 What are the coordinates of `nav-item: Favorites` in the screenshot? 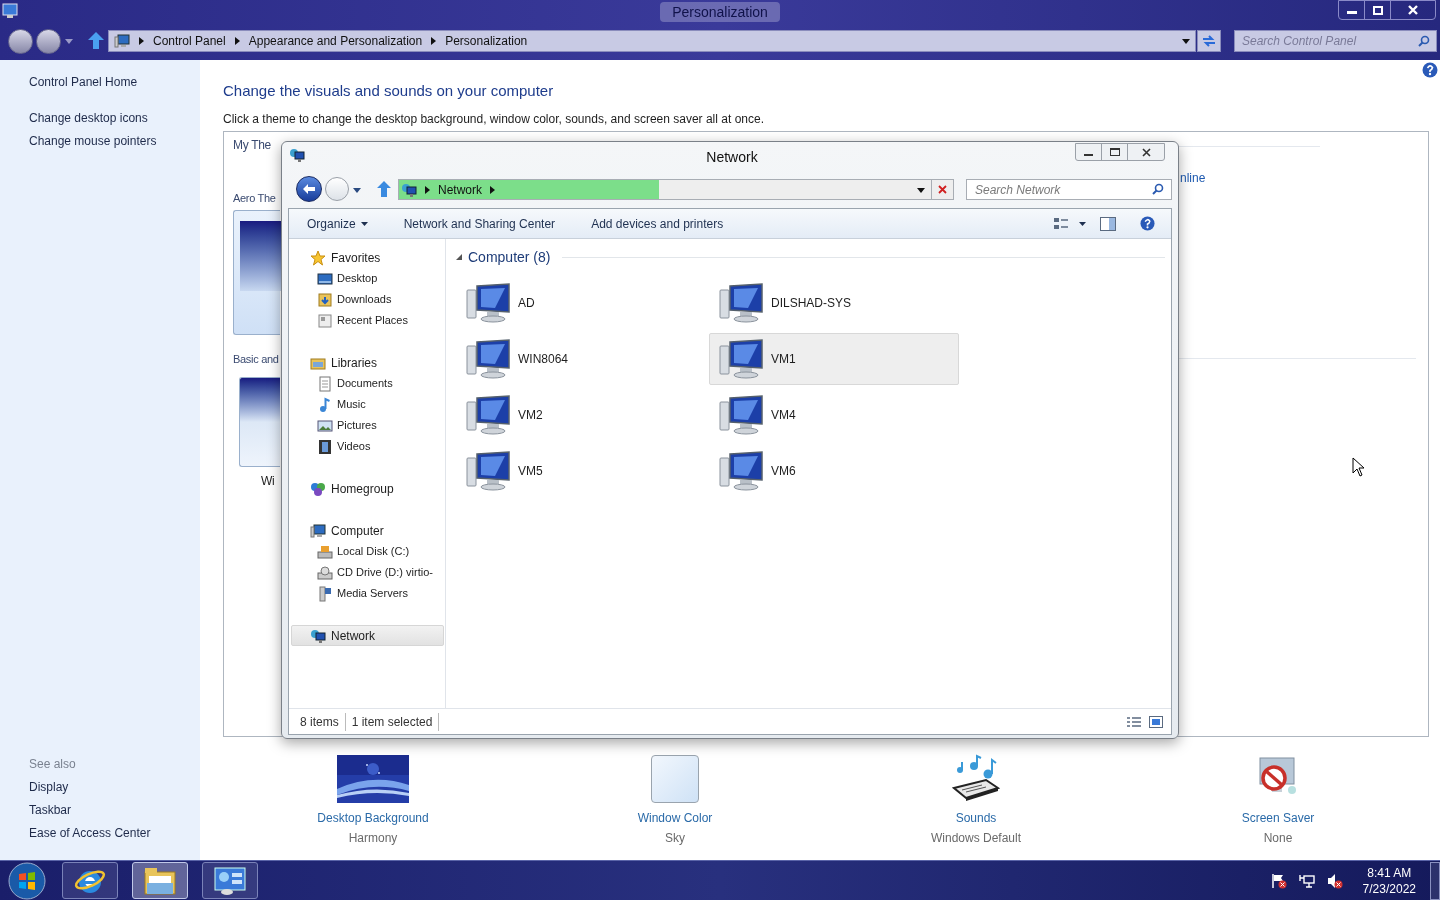 It's located at (367, 257).